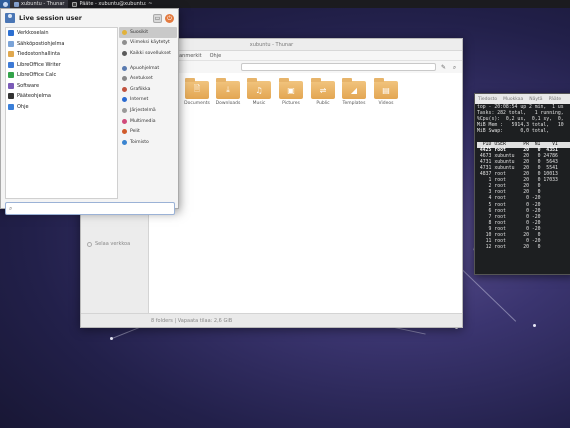 The width and height of the screenshot is (570, 428). I want to click on favorite-item: Sähköpostiohjelma, so click(61, 44).